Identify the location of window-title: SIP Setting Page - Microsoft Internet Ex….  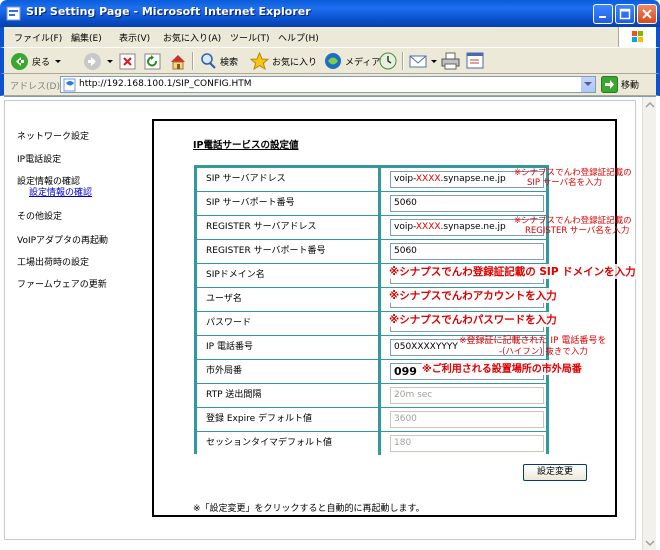
(168, 11).